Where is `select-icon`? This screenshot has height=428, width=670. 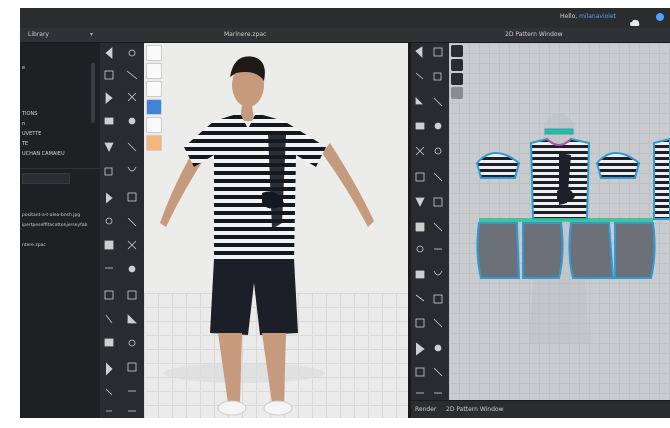
select-icon is located at coordinates (457, 51).